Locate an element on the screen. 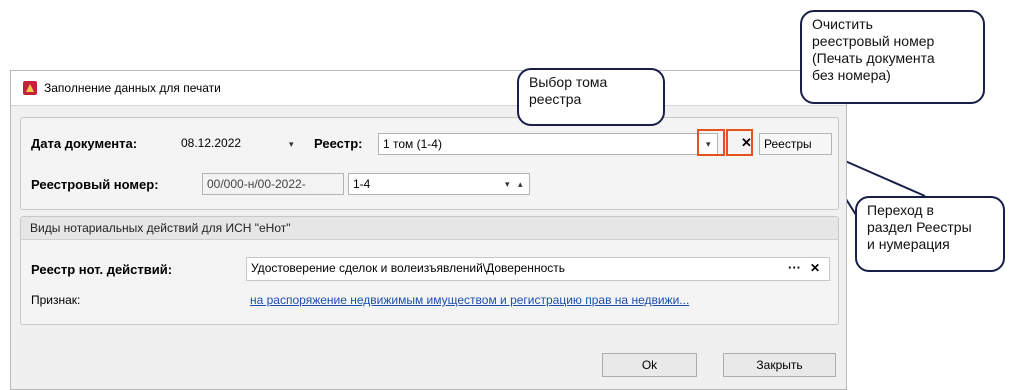  window-title: Заполнение данных для печати is located at coordinates (132, 88).